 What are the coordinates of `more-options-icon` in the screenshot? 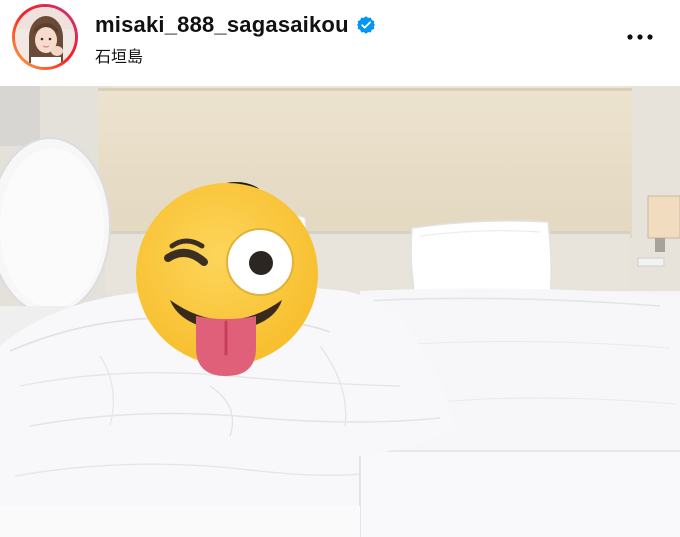 It's located at (640, 37).